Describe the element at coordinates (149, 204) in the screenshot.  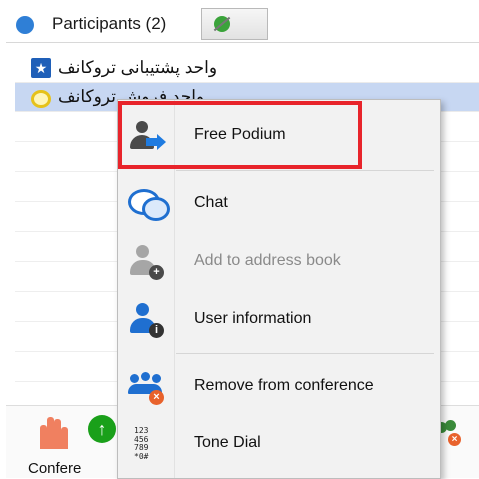
I see `chat-bubbles-icon` at that location.